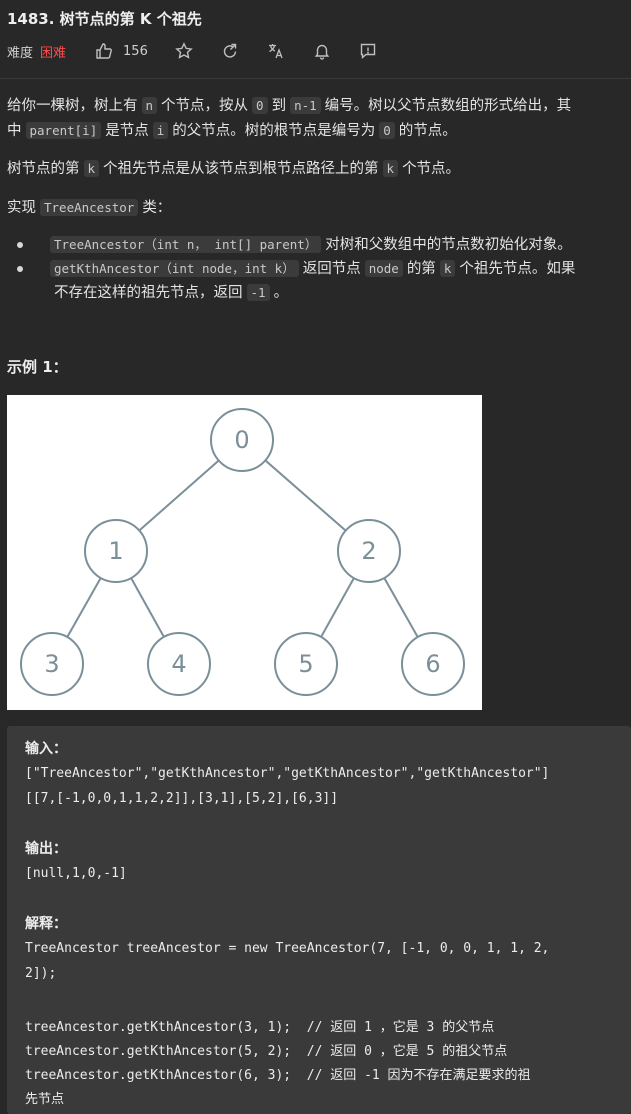  What do you see at coordinates (46, 849) in the screenshot?
I see `output-label: 输出：` at bounding box center [46, 849].